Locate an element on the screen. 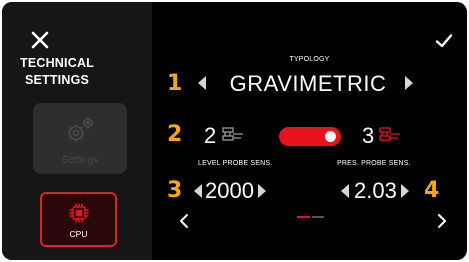  typology-value: GRAVIMETRIC is located at coordinates (308, 83).